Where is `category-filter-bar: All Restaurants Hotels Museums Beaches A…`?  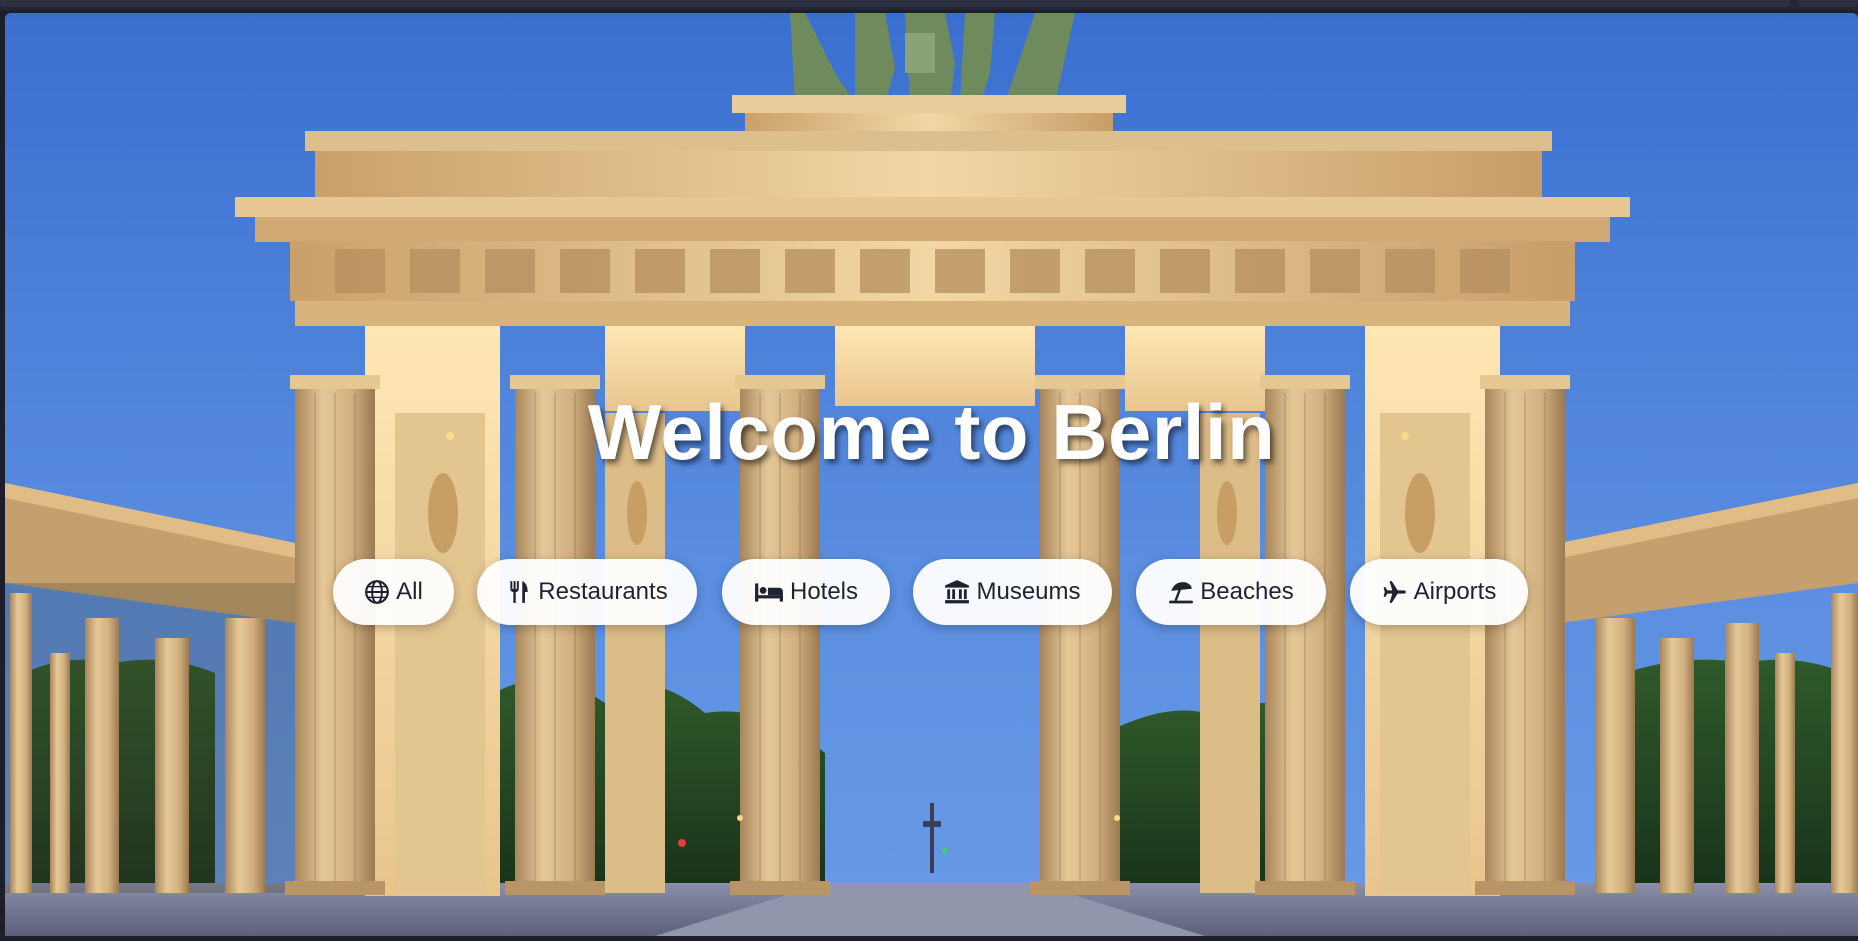
category-filter-bar: All Restaurants Hotels Museums Beaches A… is located at coordinates (931, 592).